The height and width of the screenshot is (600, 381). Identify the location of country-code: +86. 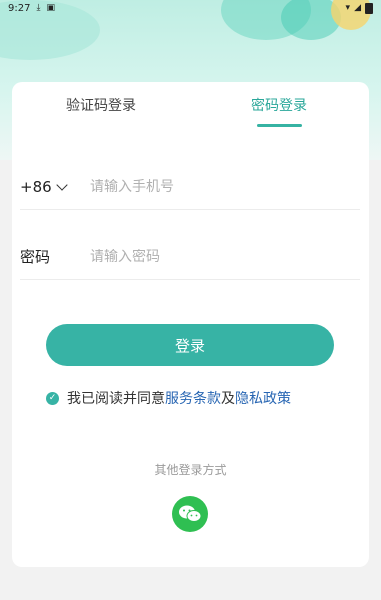
(36, 186).